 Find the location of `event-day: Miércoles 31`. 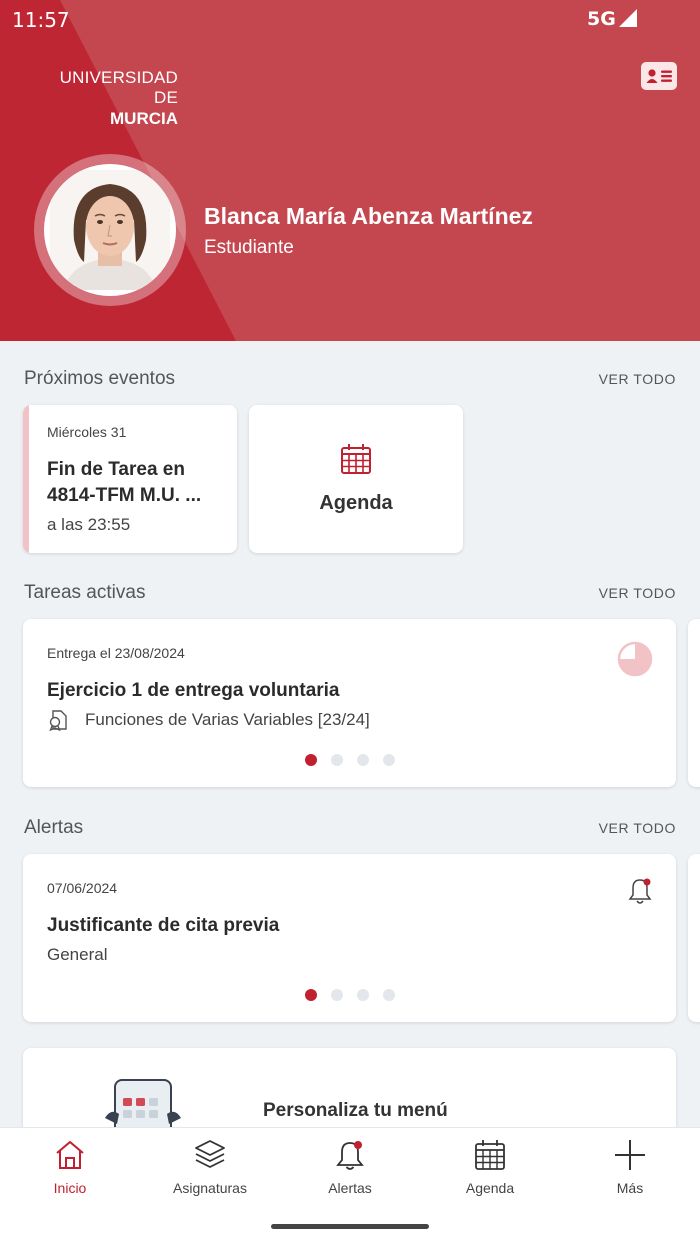

event-day: Miércoles 31 is located at coordinates (87, 432).